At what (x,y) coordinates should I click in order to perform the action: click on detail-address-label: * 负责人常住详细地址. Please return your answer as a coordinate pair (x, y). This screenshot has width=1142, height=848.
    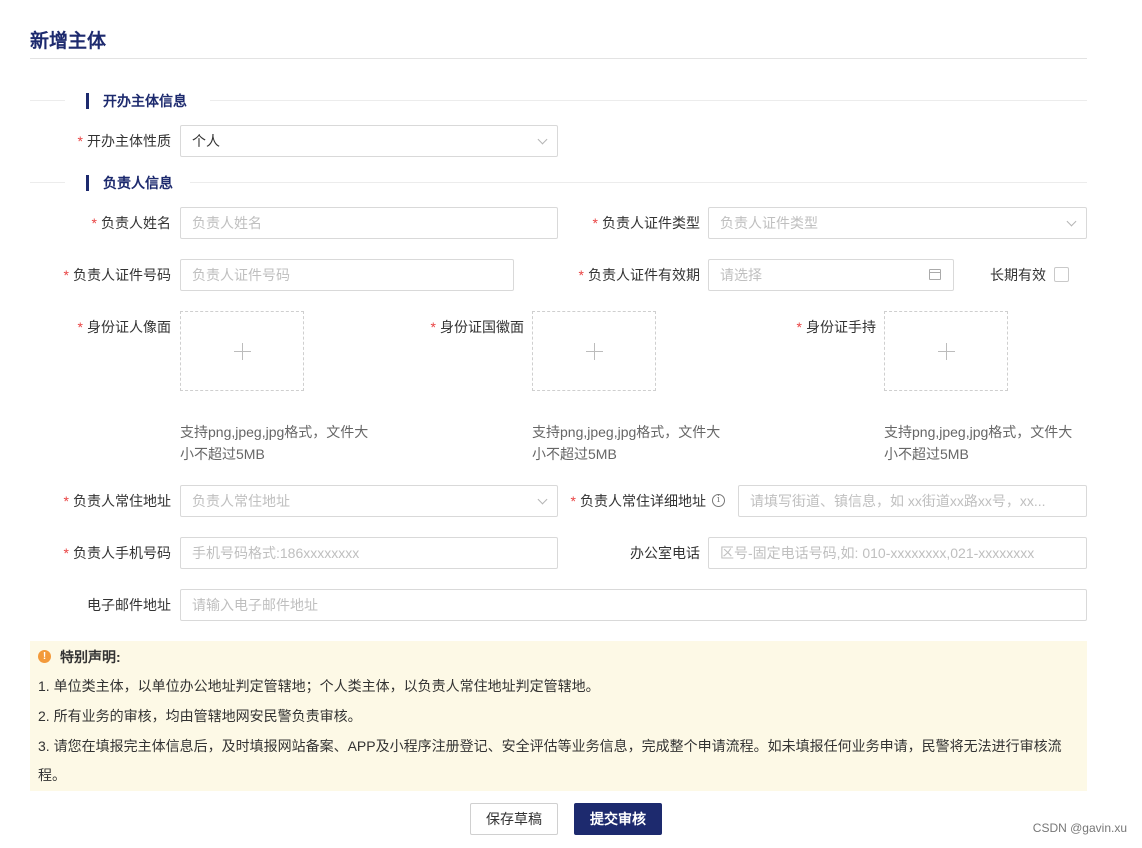
    Looking at the image, I should click on (638, 501).